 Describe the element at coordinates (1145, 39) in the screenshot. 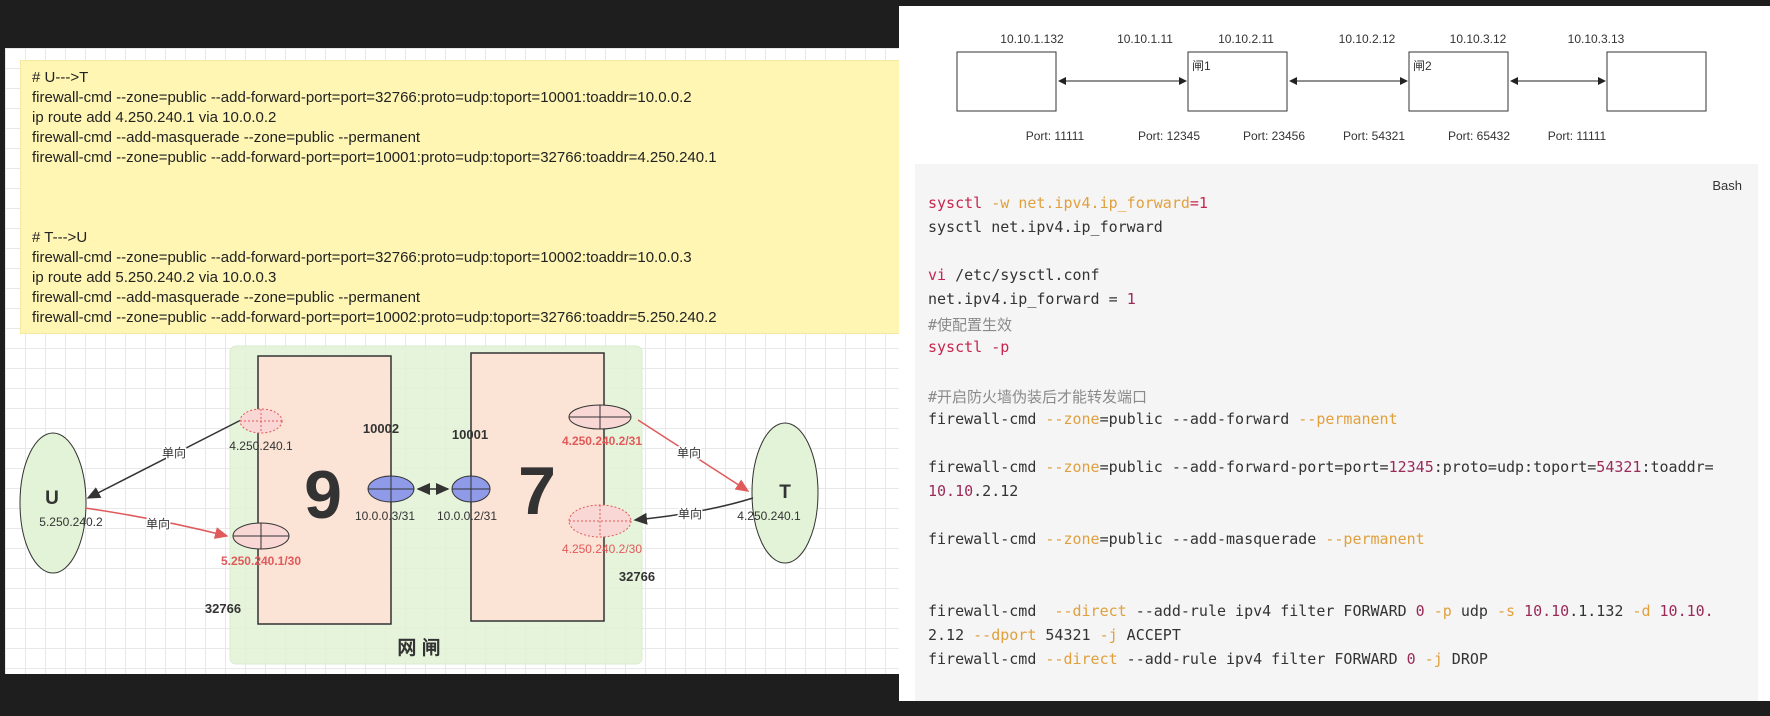

I see `ip-label: 10.10.1.11` at that location.